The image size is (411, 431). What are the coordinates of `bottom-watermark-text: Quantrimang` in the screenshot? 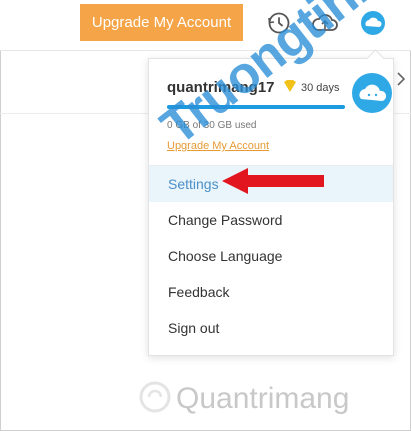 It's located at (263, 398).